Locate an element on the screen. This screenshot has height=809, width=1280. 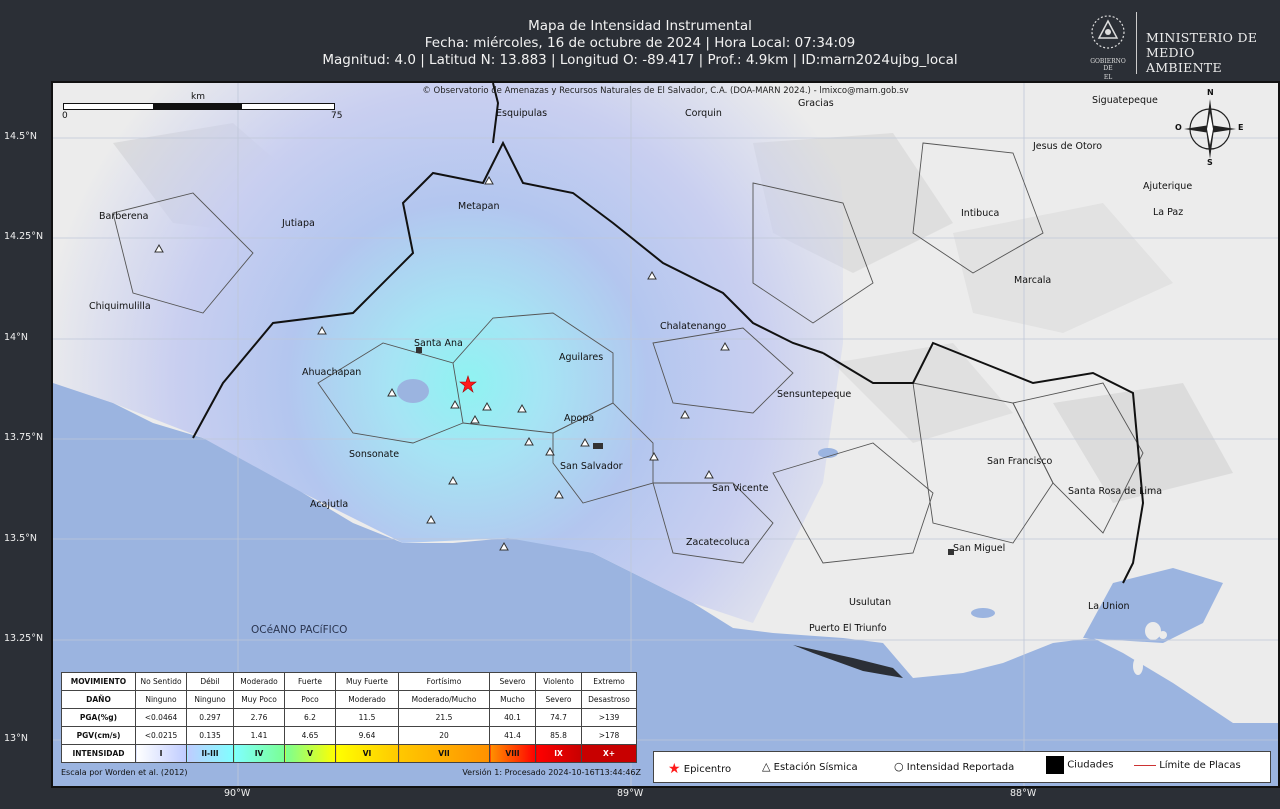
epicenter-marker is located at coordinates (468, 384).